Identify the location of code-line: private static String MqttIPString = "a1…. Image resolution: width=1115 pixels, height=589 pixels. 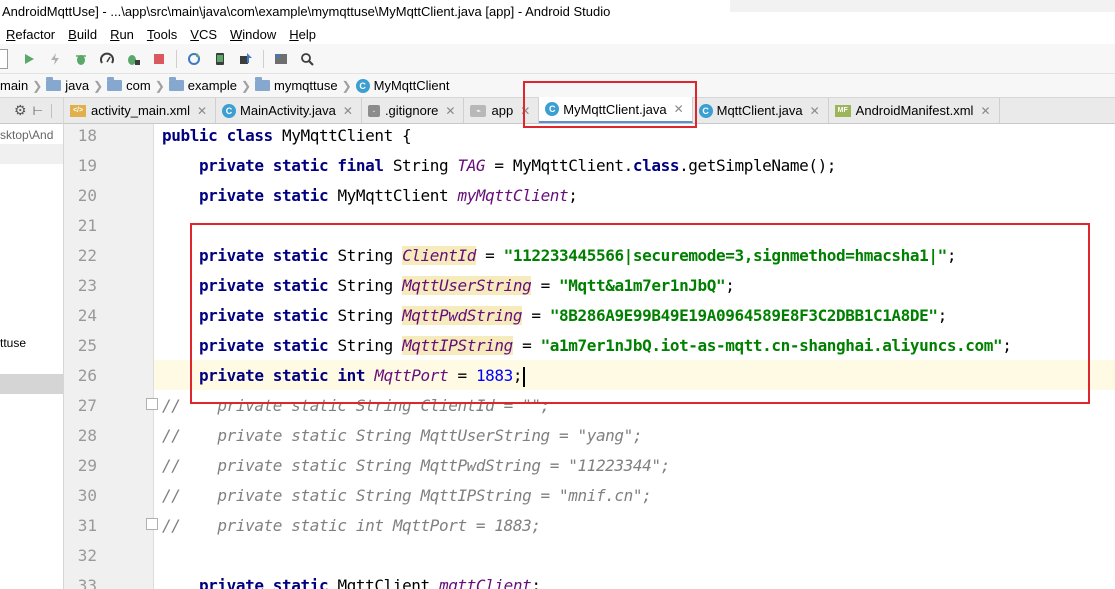
(587, 346).